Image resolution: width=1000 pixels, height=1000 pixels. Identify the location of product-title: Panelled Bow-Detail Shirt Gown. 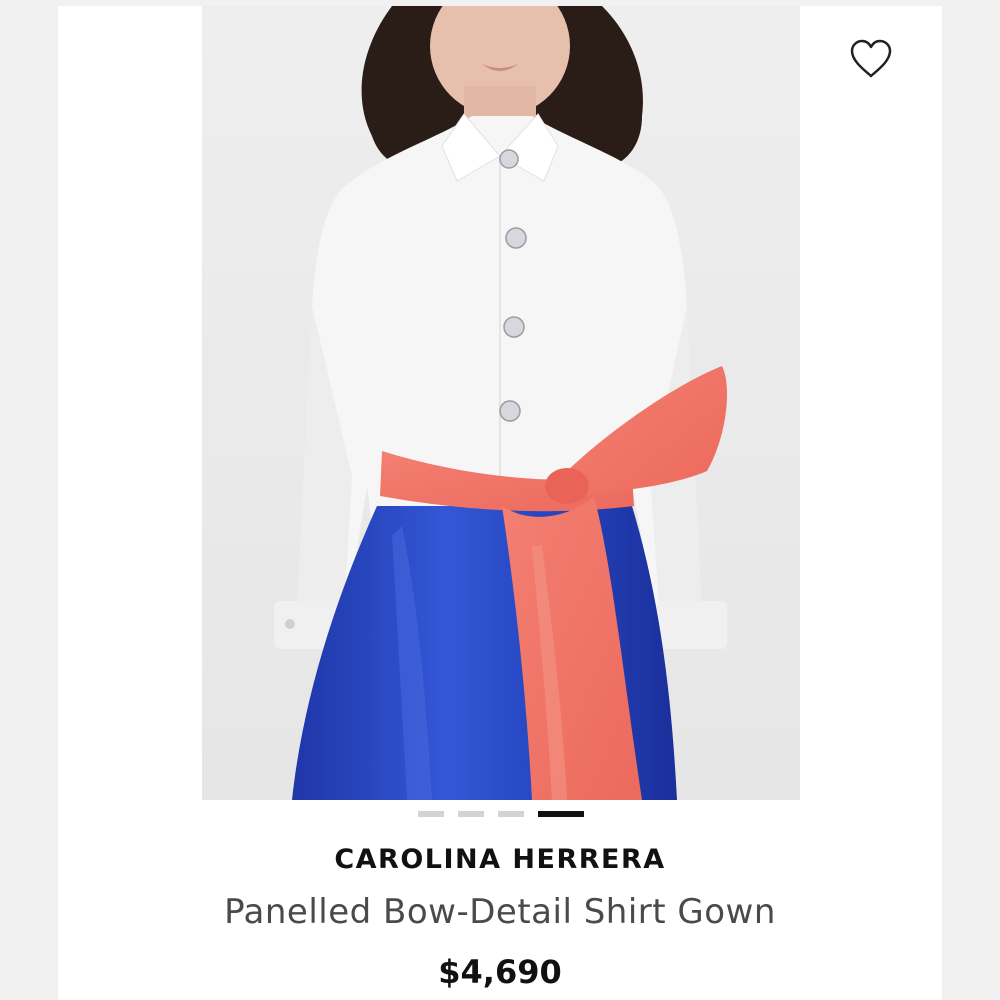
(500, 912).